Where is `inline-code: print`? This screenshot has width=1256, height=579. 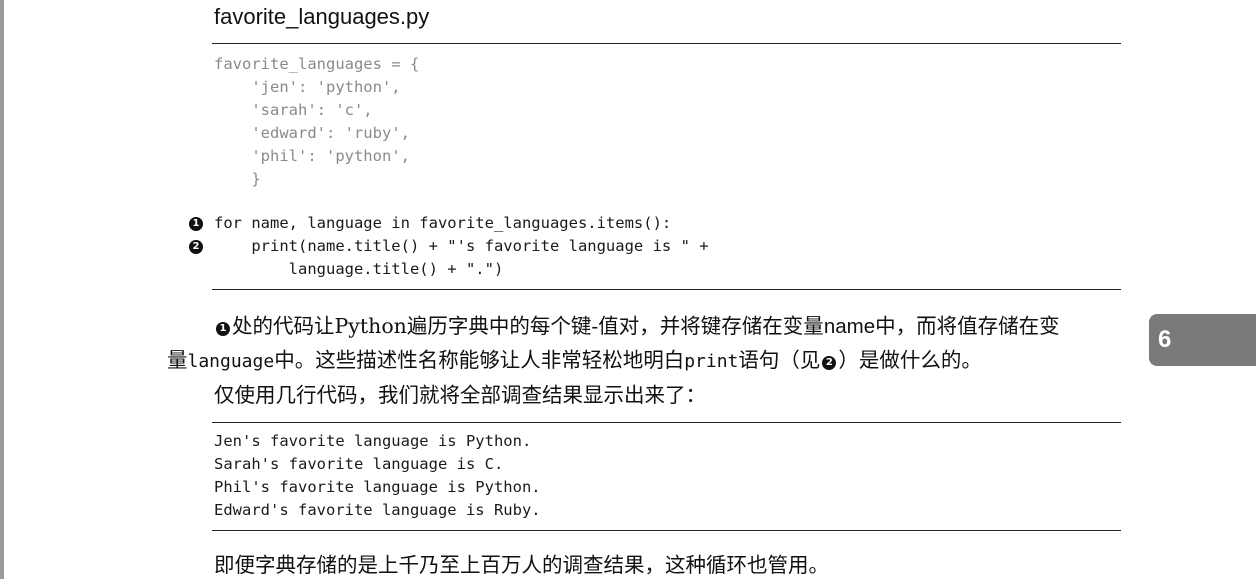
inline-code: print is located at coordinates (711, 361).